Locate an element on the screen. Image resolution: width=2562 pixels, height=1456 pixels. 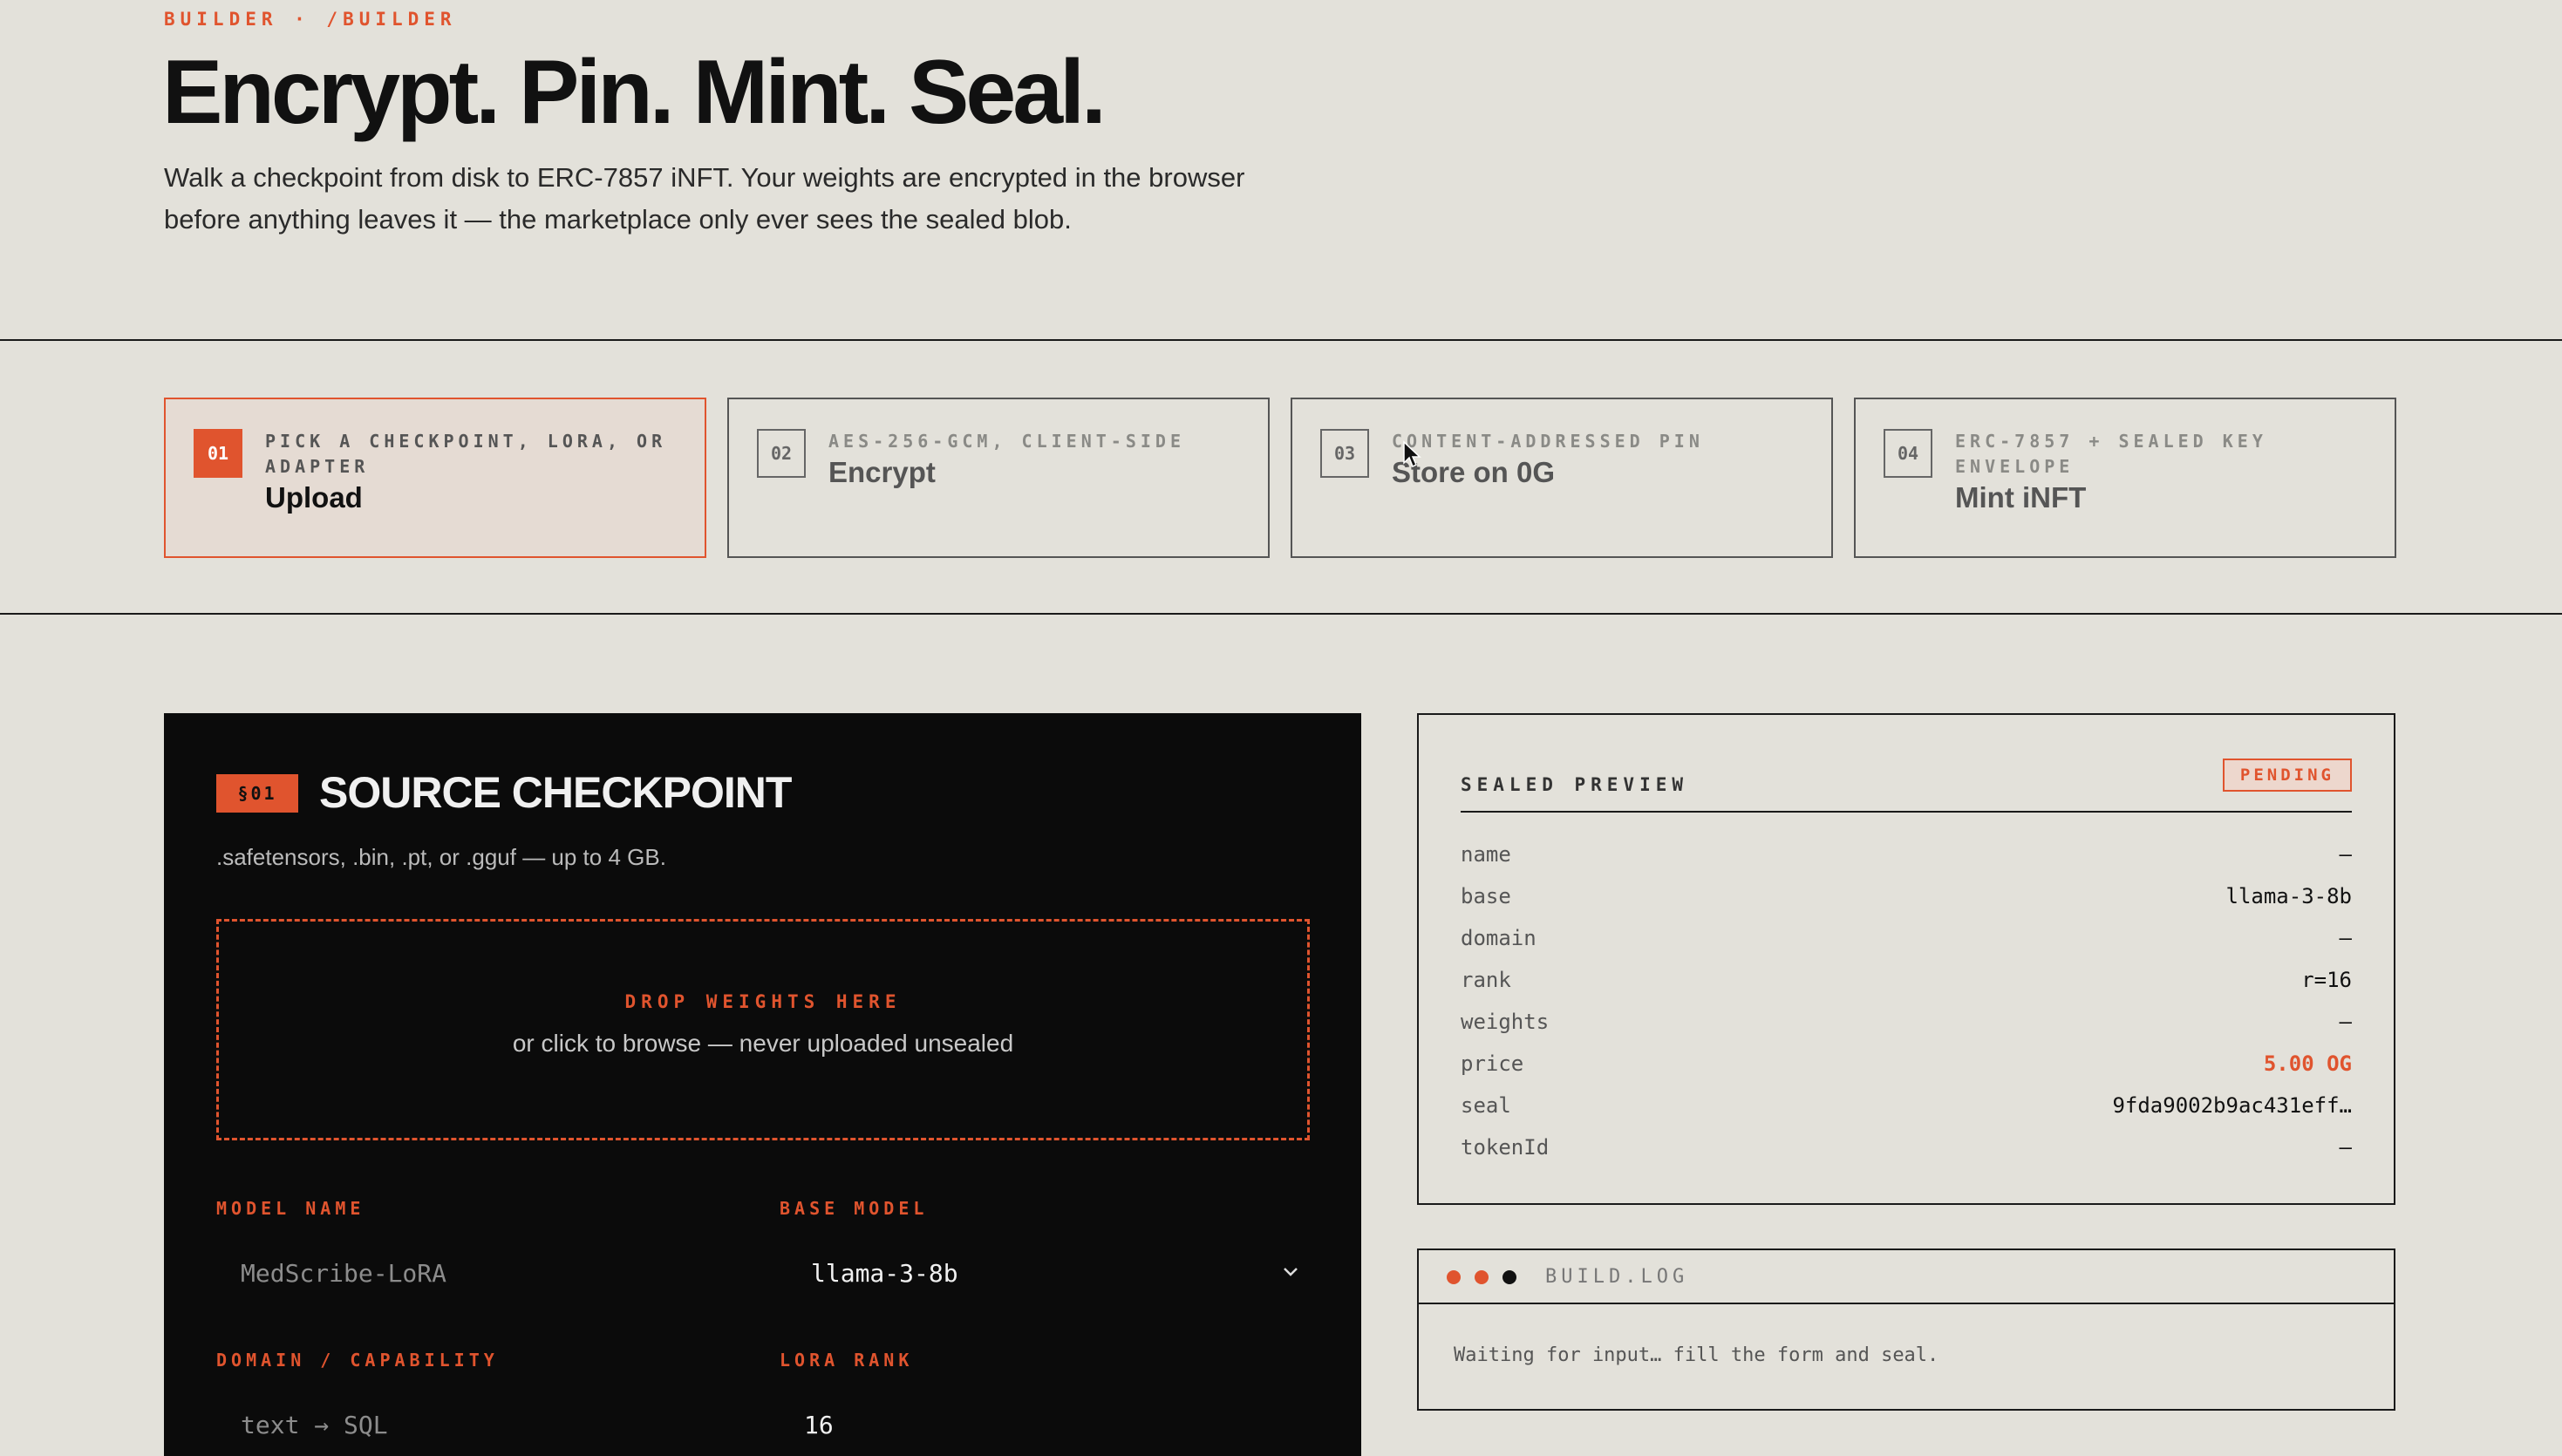
section-title: SOURCE CHECKPOINT is located at coordinates (555, 792).